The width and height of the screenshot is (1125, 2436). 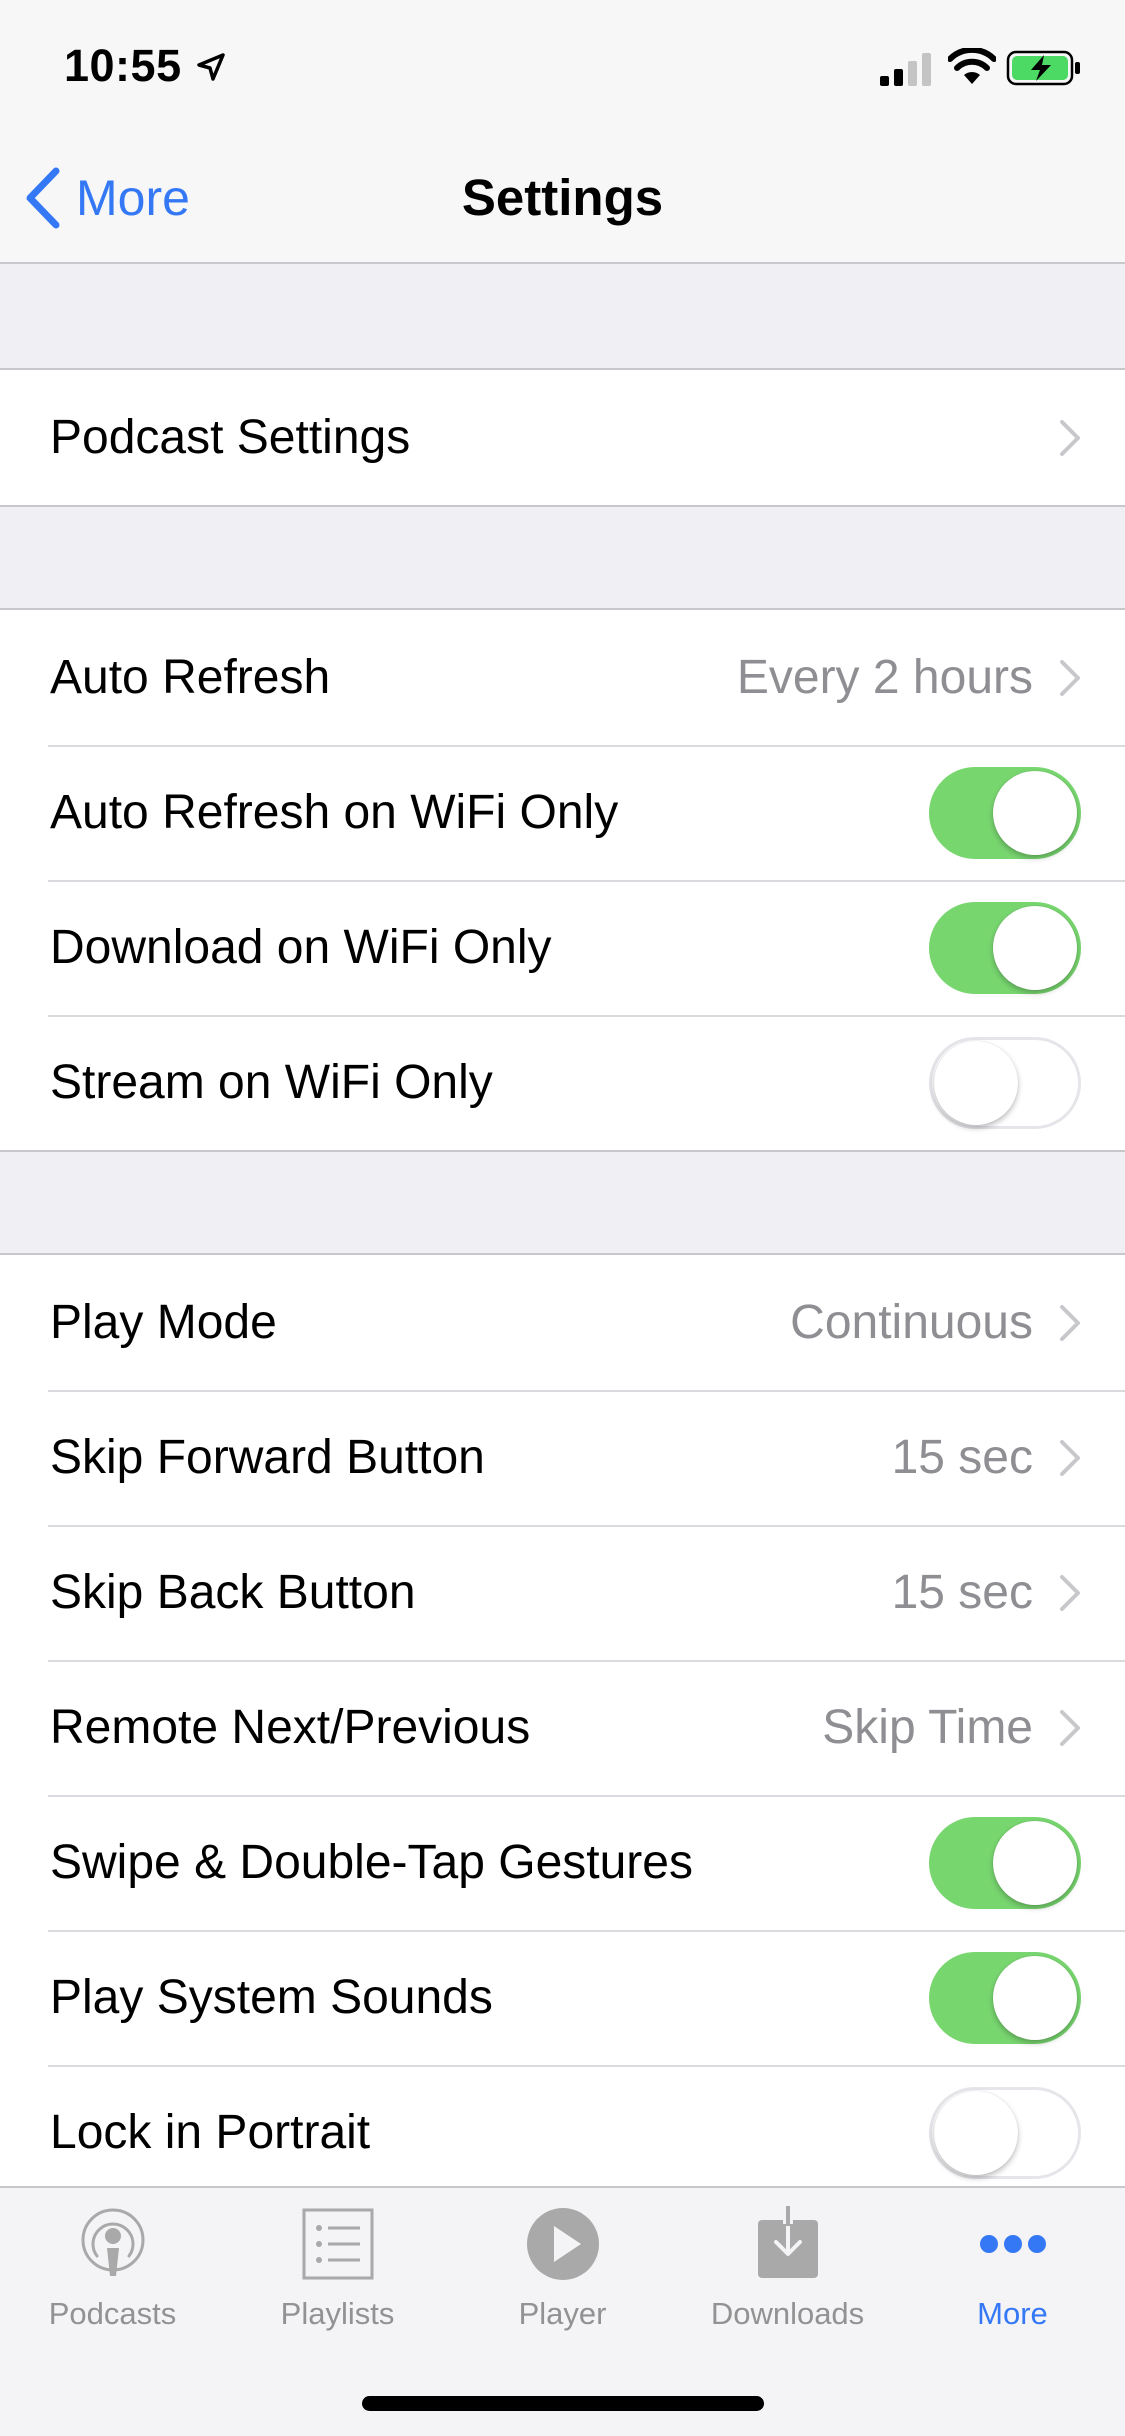 What do you see at coordinates (562, 2244) in the screenshot?
I see `player-icon` at bounding box center [562, 2244].